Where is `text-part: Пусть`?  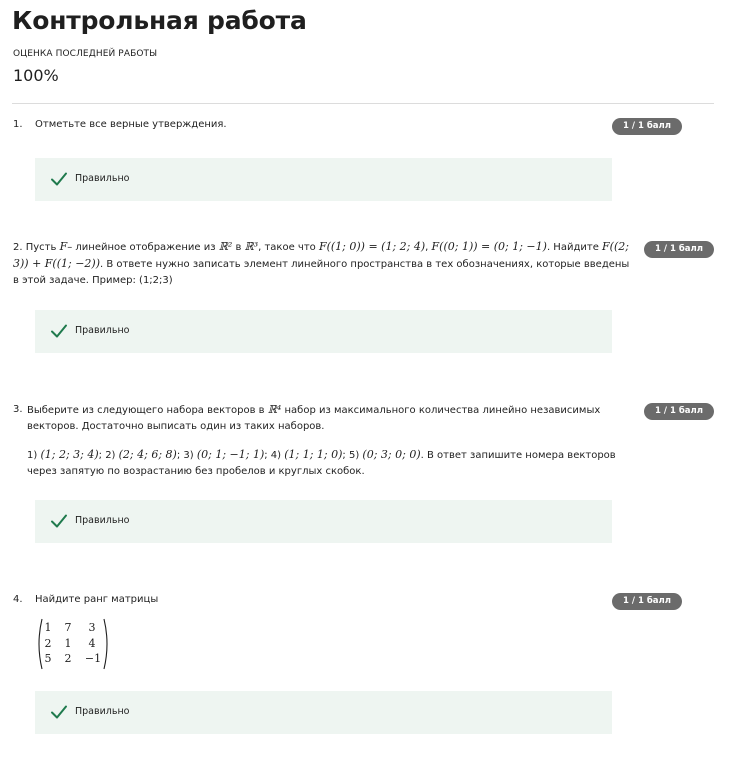 text-part: Пусть is located at coordinates (41, 247).